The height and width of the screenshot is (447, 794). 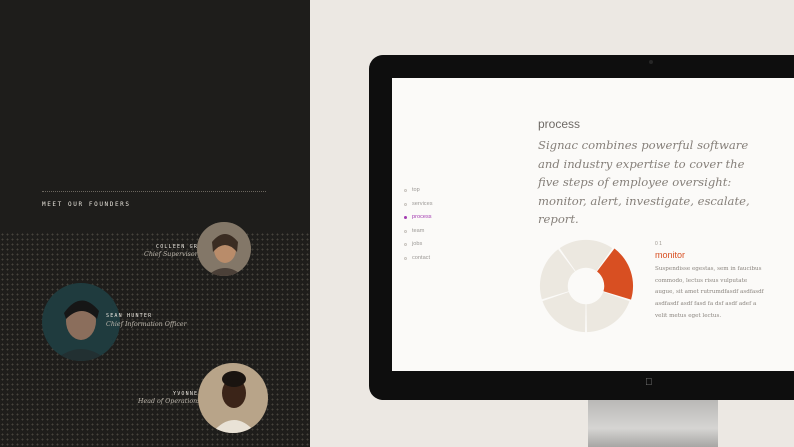 I want to click on nav-item-top: top, so click(x=418, y=191).